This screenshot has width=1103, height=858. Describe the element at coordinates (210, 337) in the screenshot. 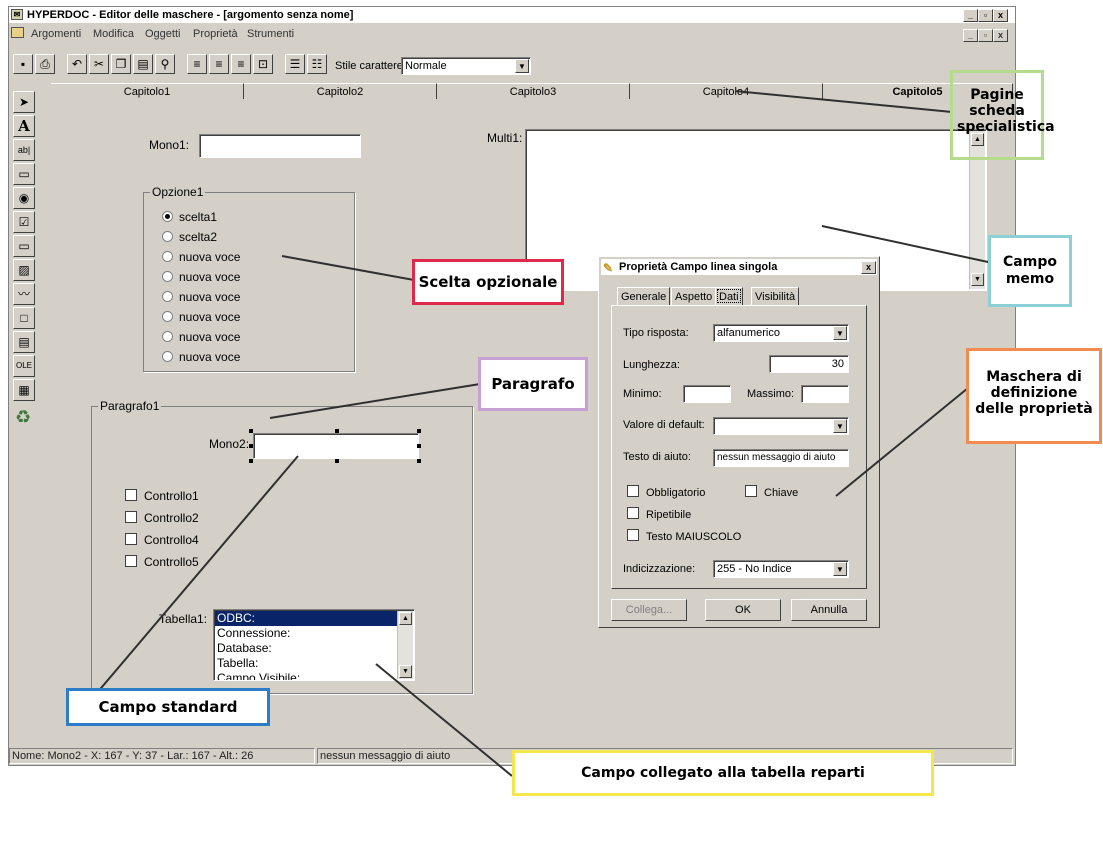

I see `radio-label: nuova voce` at that location.